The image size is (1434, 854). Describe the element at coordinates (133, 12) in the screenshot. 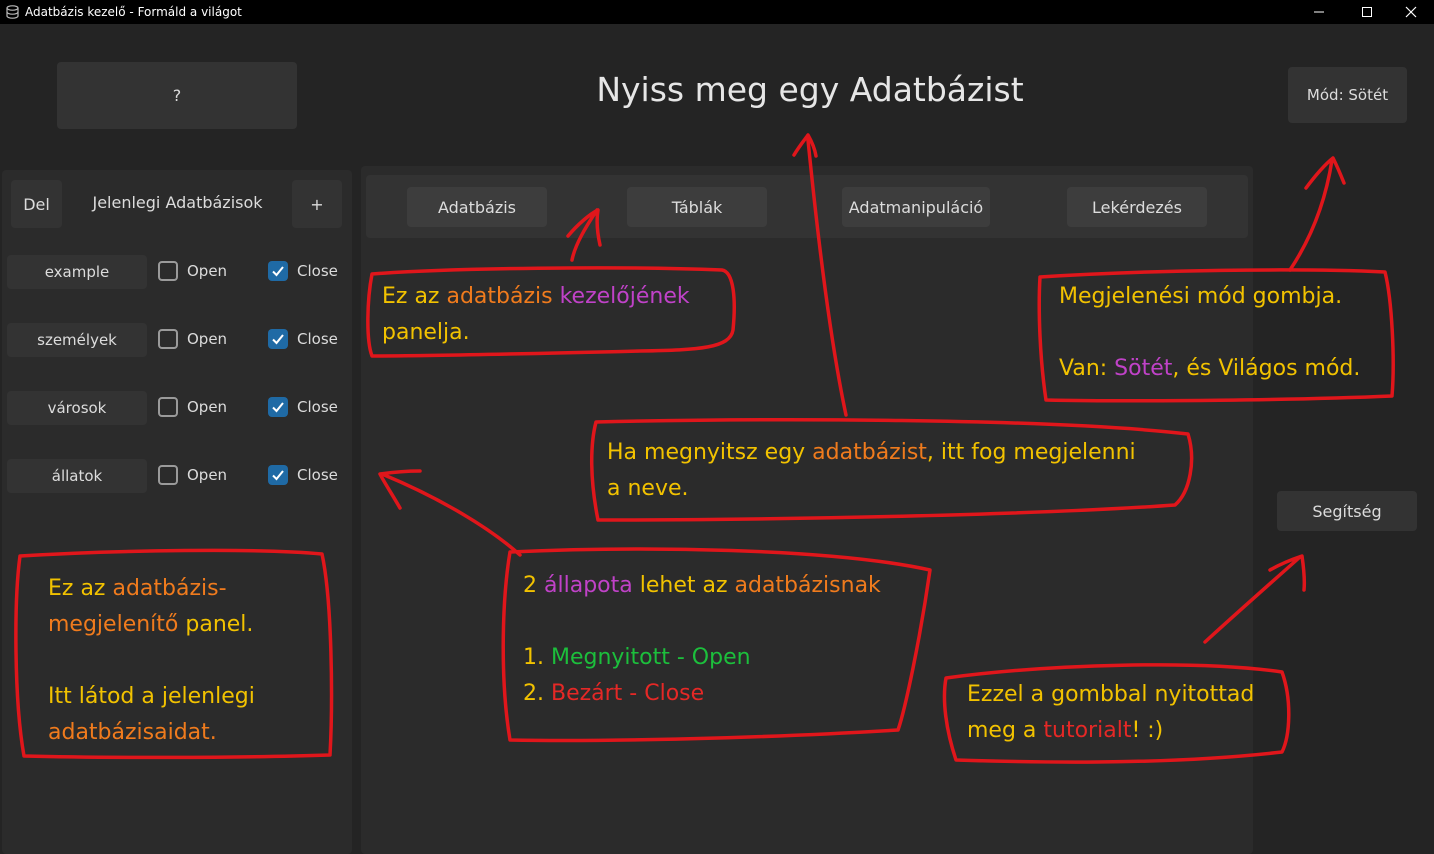

I see `window-title: Adatbázis kezelő - Formáld a világot` at that location.